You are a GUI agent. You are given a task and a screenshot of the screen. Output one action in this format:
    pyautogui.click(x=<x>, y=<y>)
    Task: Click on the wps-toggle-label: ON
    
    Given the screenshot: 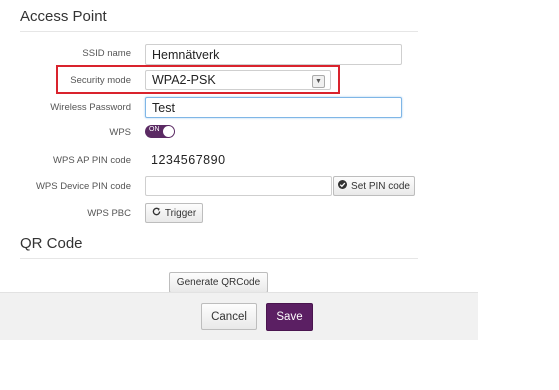 What is the action you would take?
    pyautogui.click(x=154, y=129)
    